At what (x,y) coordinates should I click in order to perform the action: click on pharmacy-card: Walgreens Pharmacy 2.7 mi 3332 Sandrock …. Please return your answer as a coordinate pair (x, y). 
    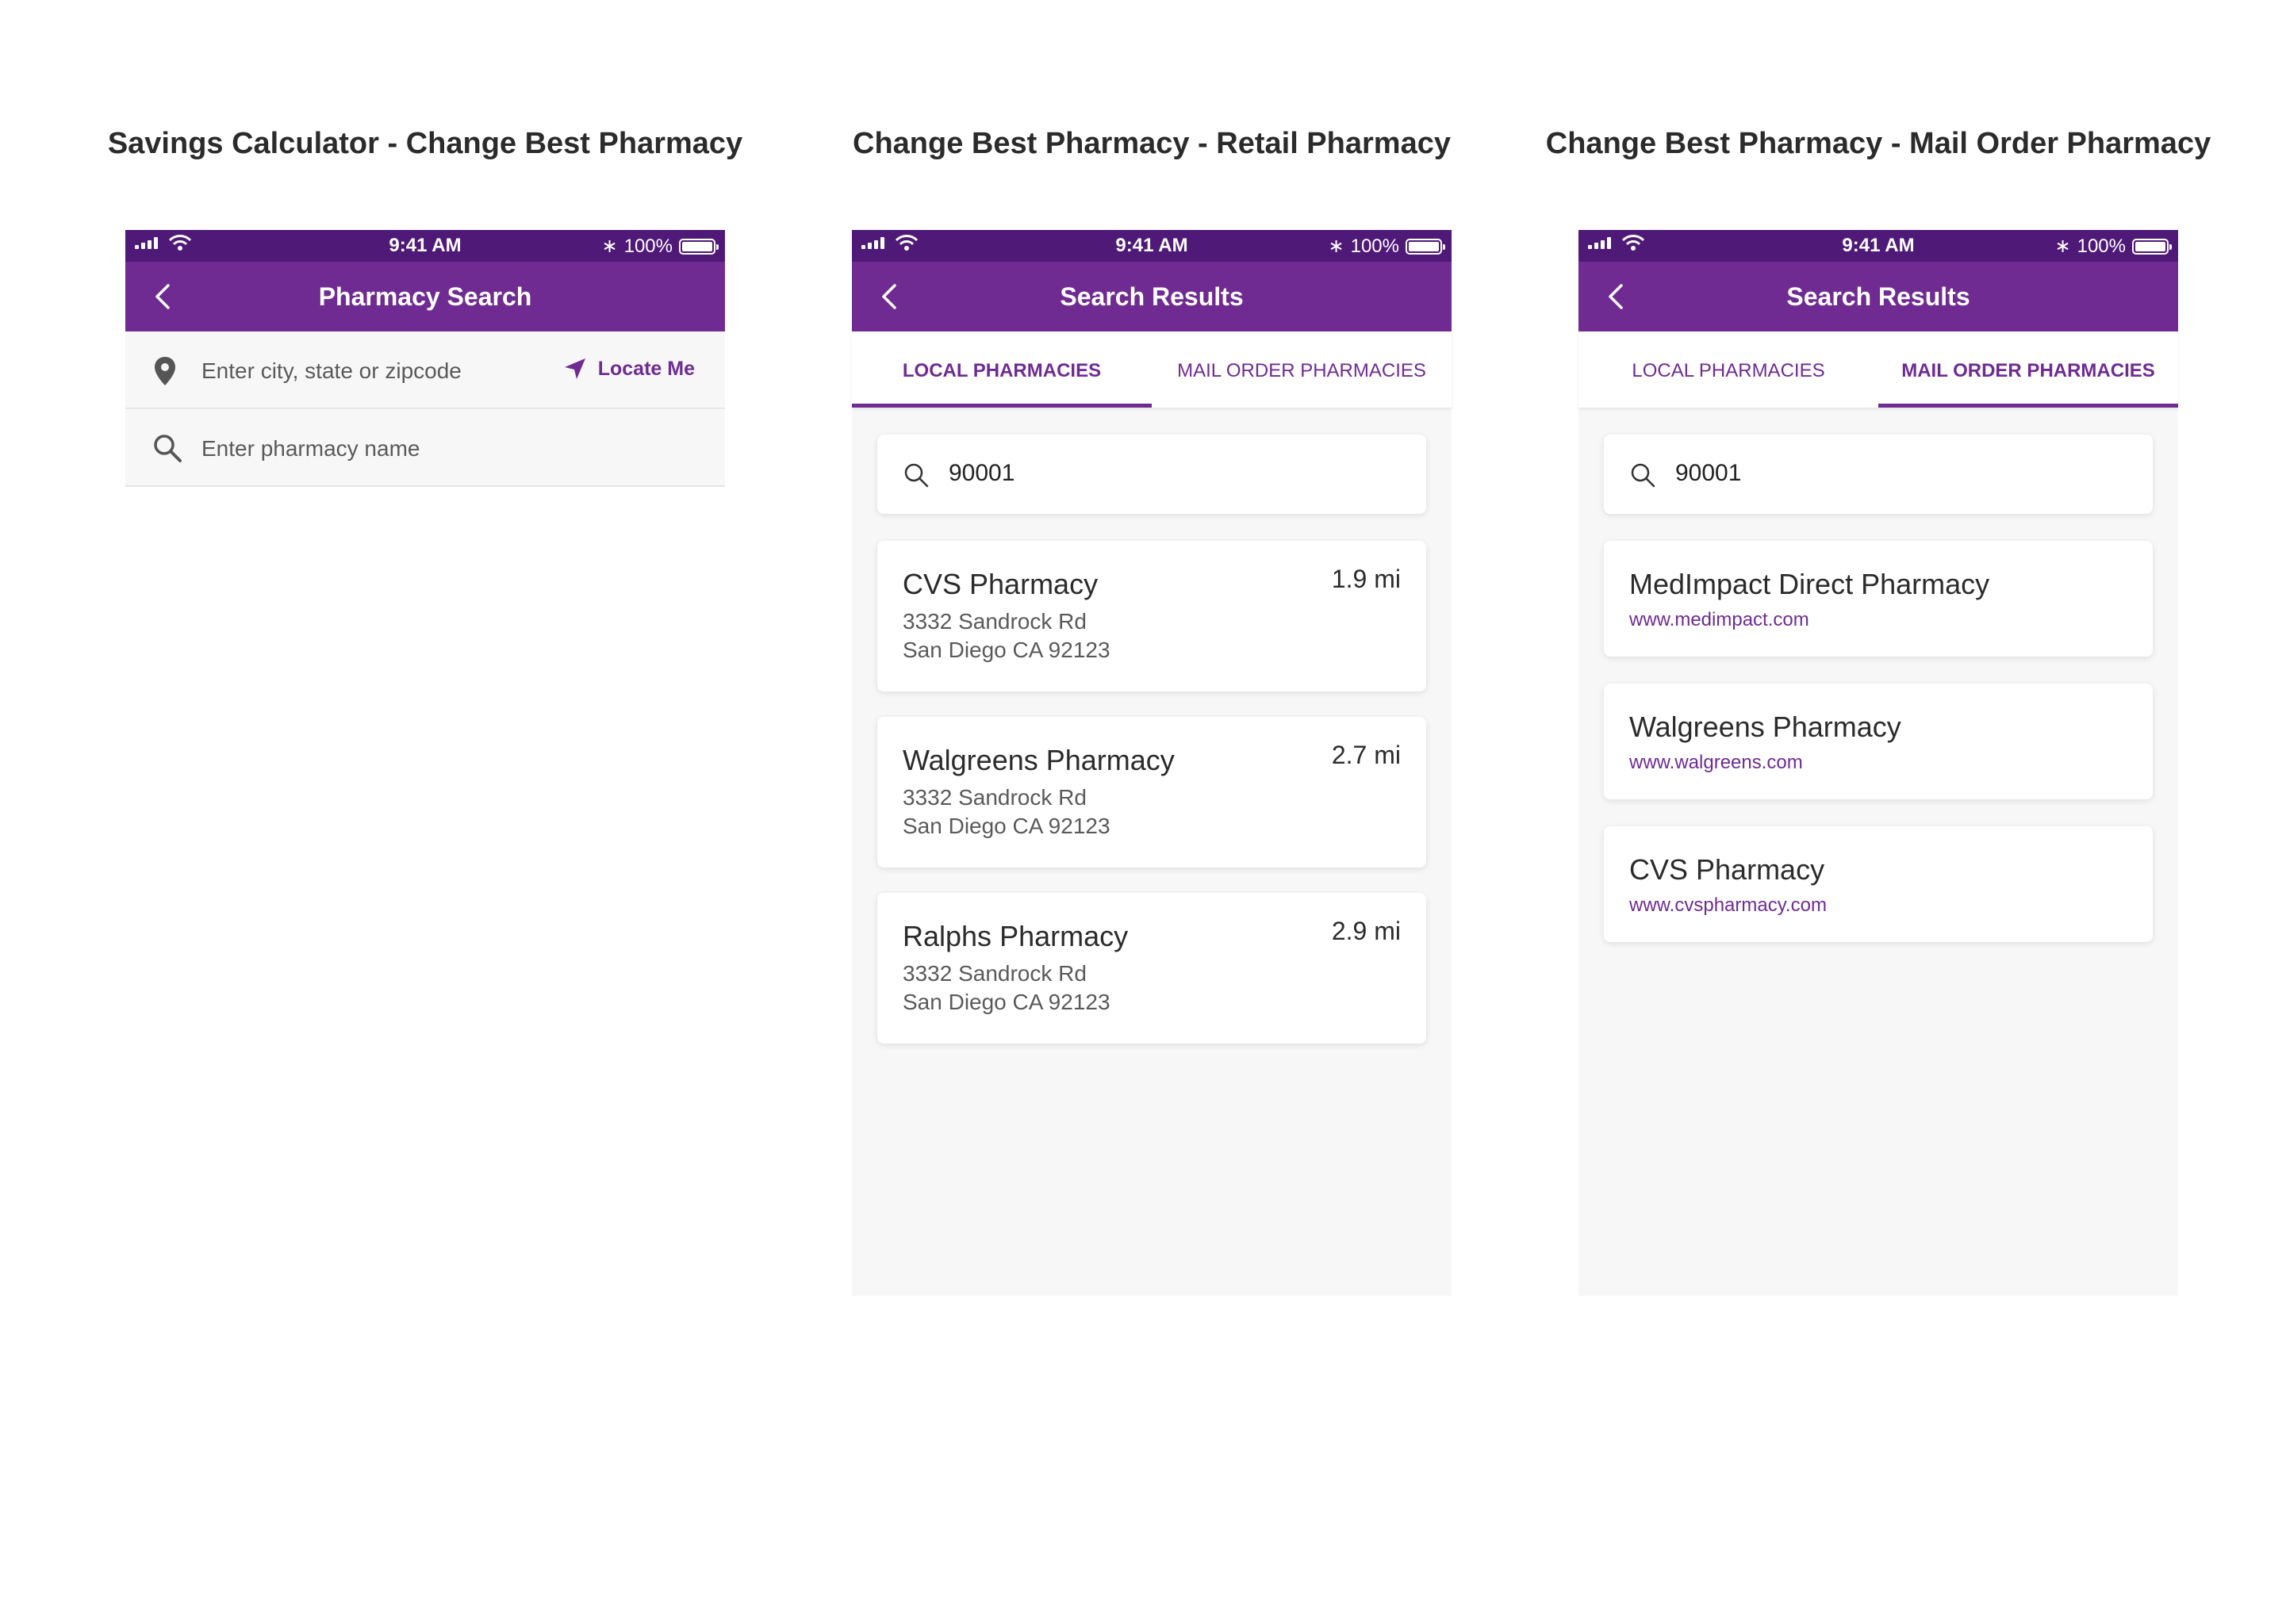
    Looking at the image, I should click on (1151, 792).